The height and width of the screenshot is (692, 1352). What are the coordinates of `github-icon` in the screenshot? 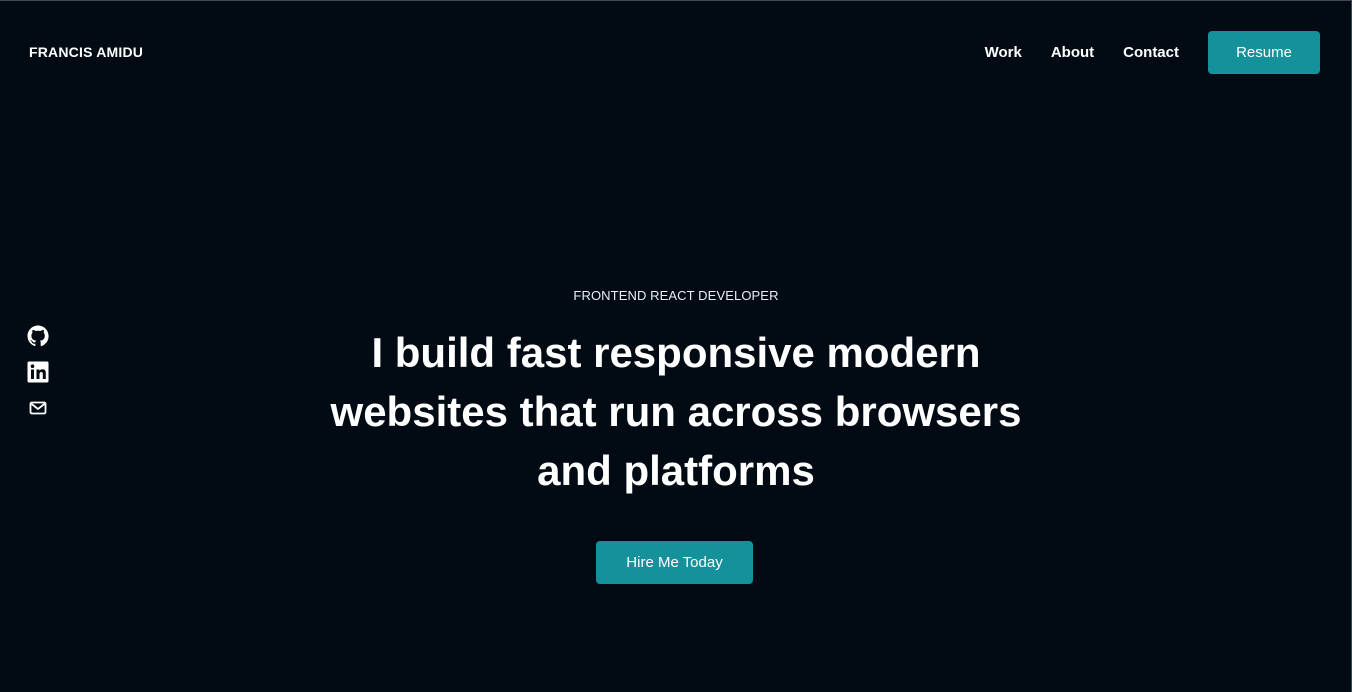 It's located at (38, 336).